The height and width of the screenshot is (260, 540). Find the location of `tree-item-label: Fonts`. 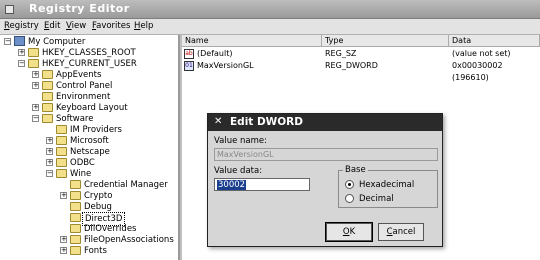

tree-item-label: Fonts is located at coordinates (95, 251).